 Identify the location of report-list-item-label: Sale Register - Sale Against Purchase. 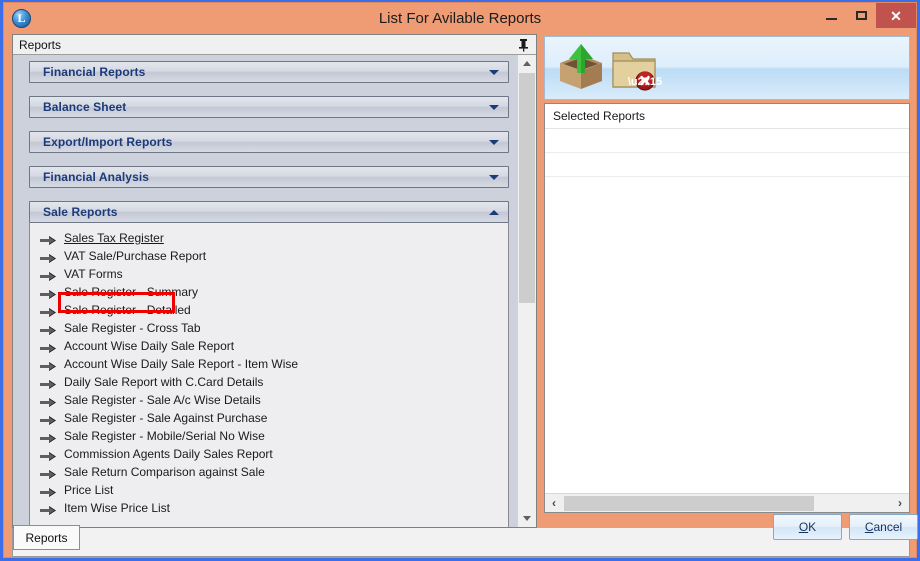
(166, 418).